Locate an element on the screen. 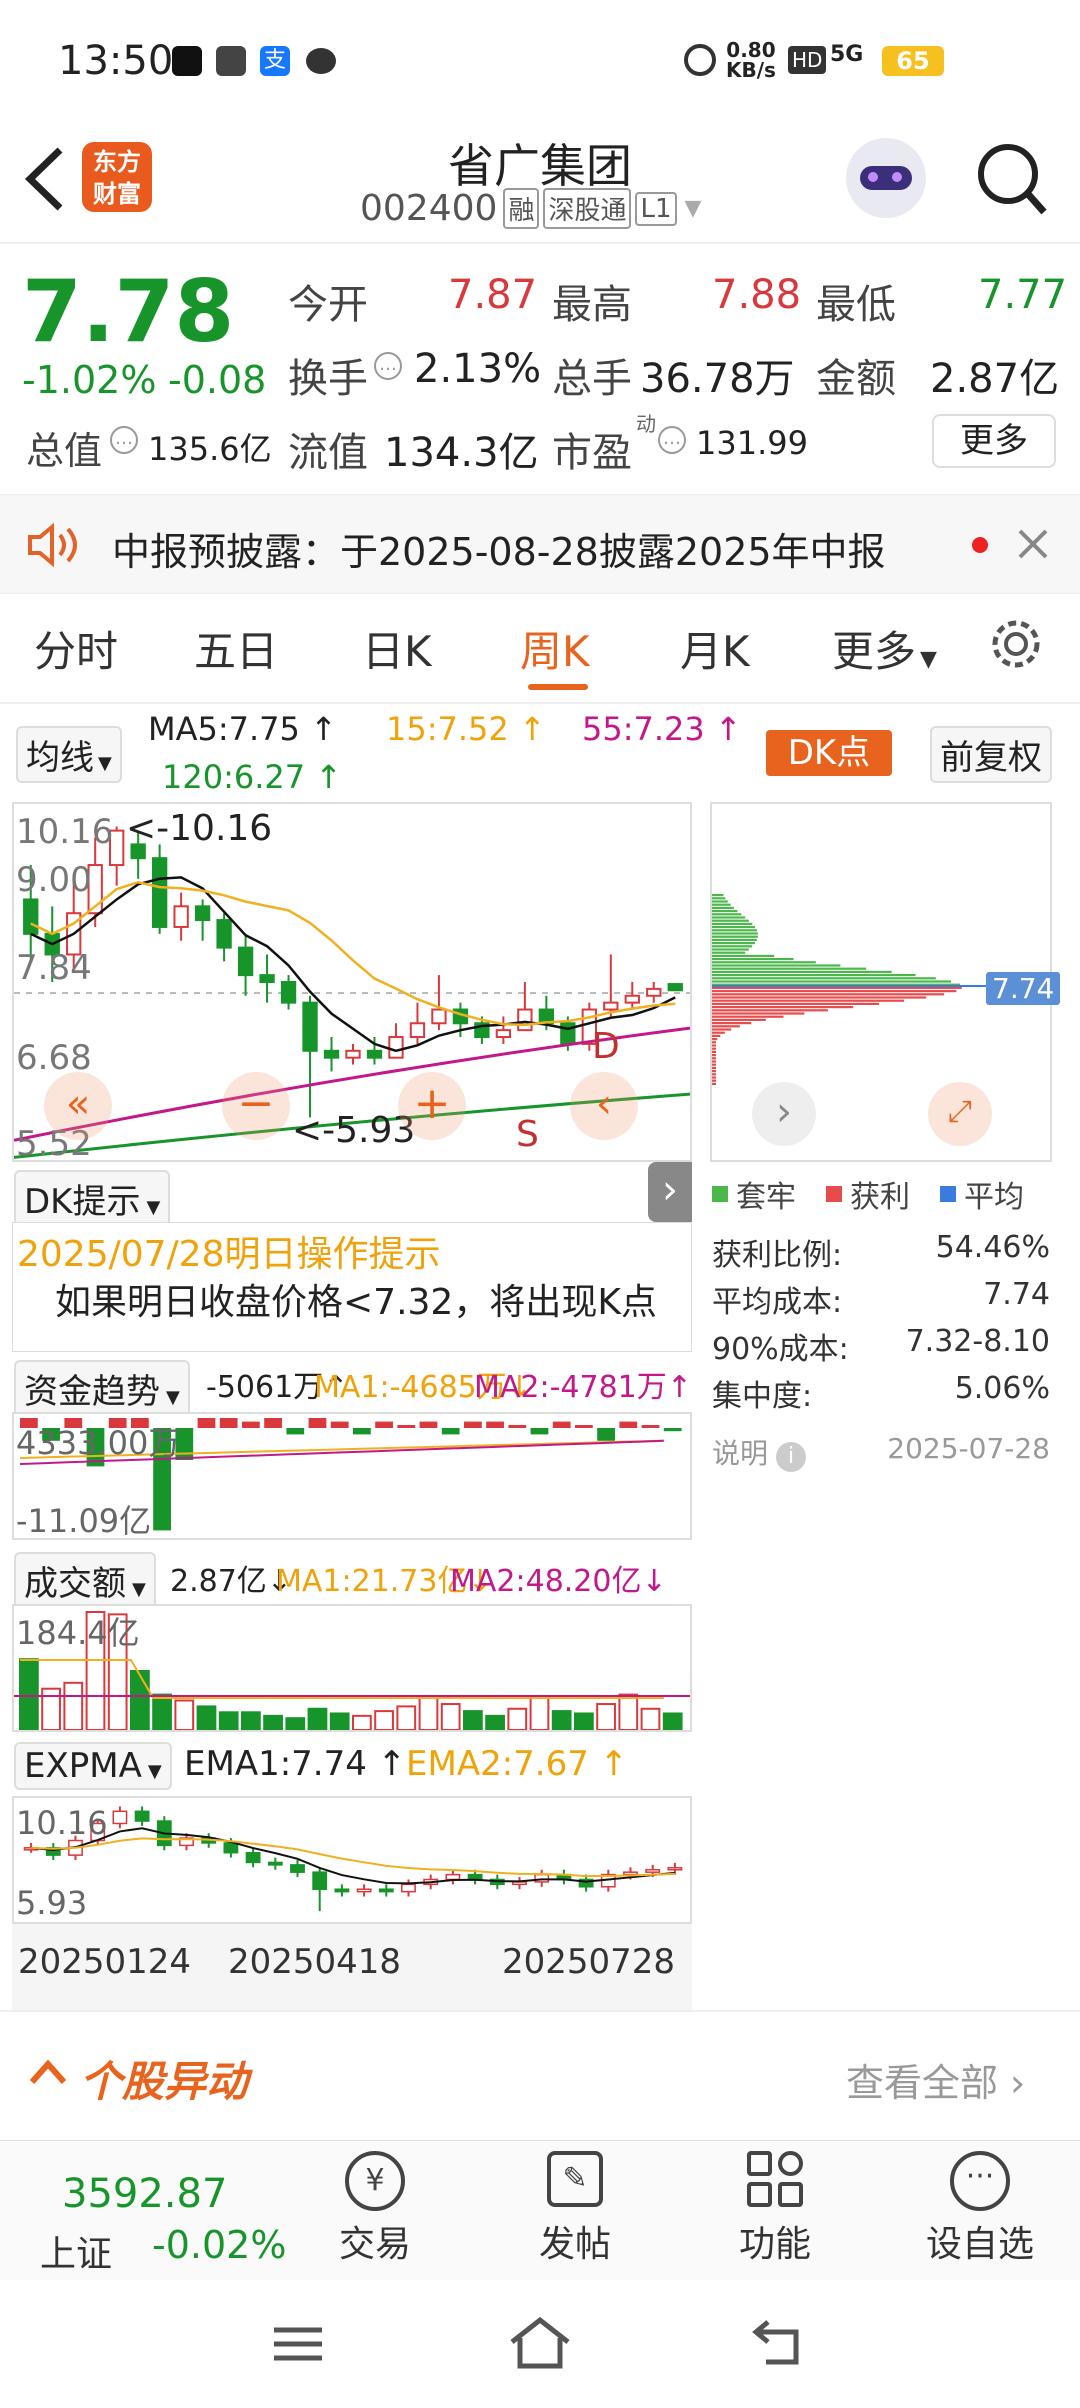  settings-gear-icon is located at coordinates (1016, 644).